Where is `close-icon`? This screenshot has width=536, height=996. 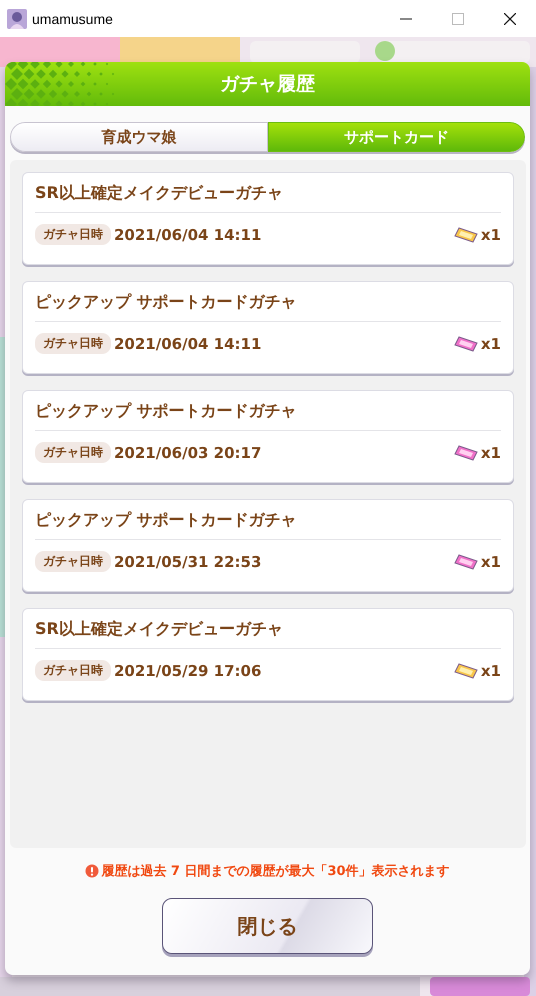 close-icon is located at coordinates (510, 18).